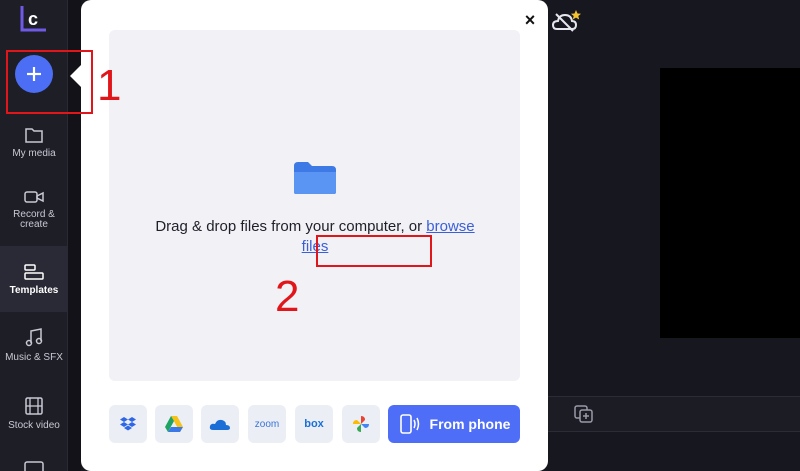 Image resolution: width=800 pixels, height=471 pixels. I want to click on music-note-icon, so click(34, 337).